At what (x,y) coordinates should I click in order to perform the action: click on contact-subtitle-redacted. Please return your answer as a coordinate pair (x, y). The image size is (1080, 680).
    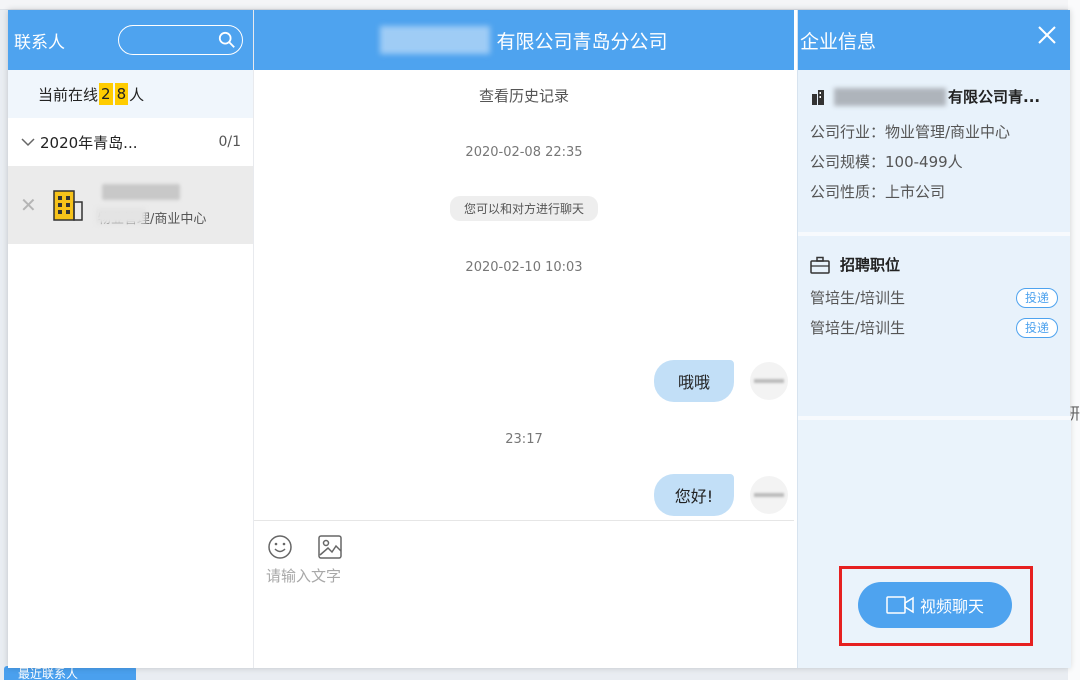
    Looking at the image, I should click on (121, 216).